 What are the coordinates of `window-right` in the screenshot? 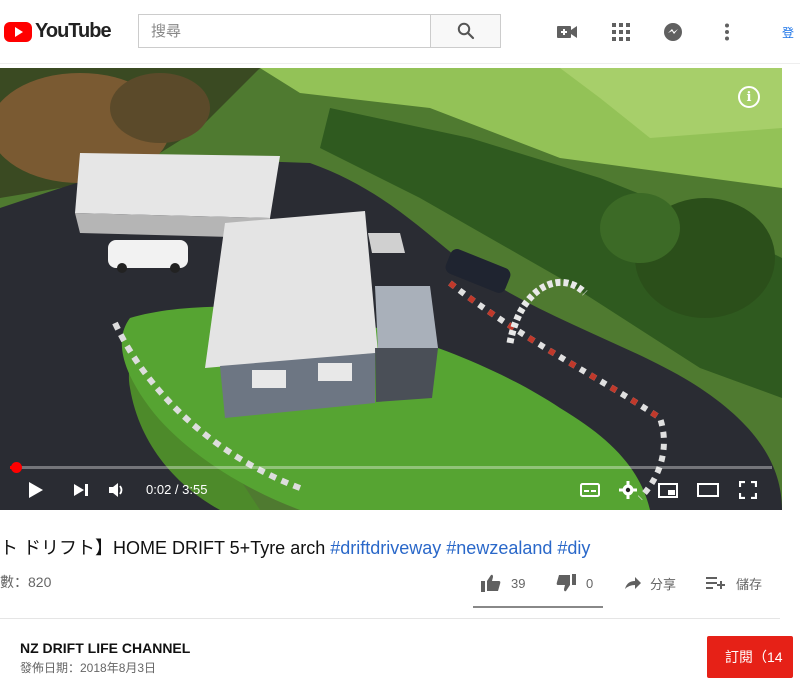 It's located at (335, 372).